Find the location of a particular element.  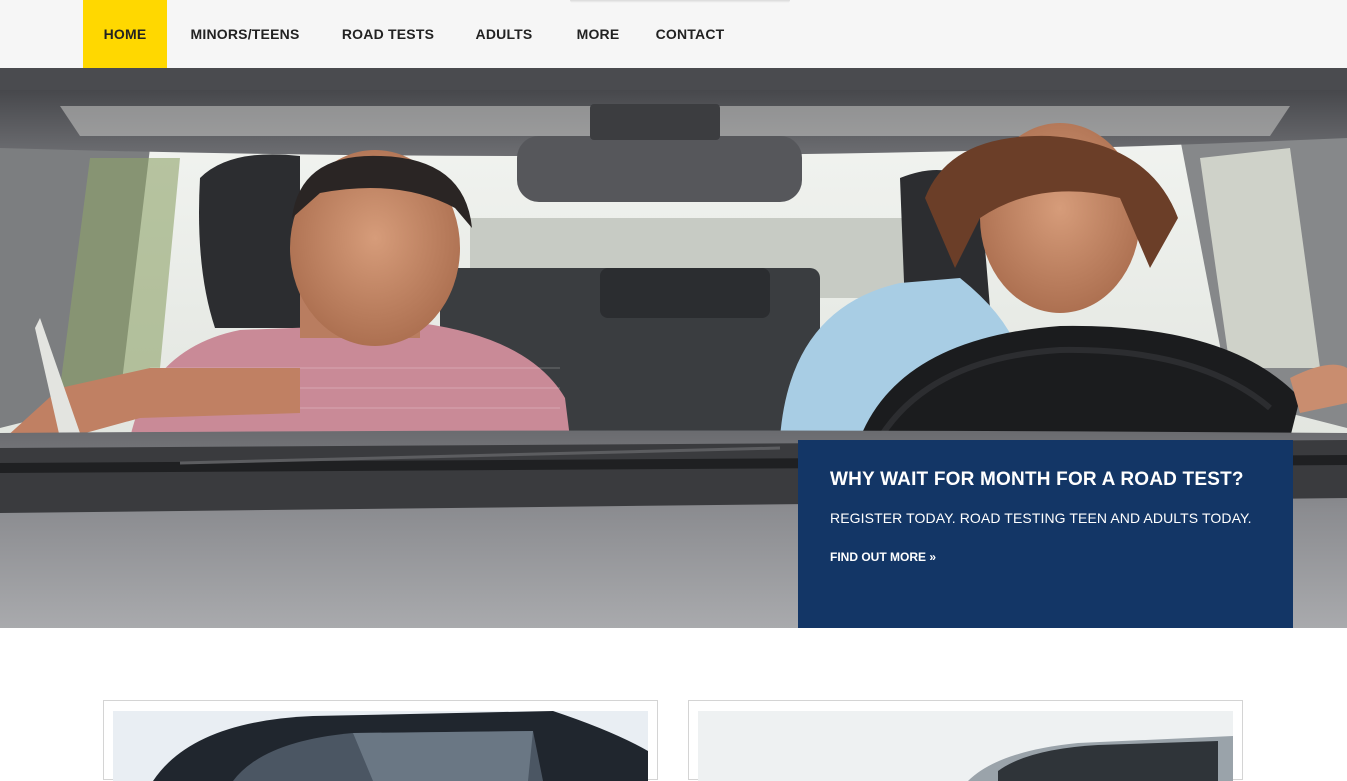

nav-item-contact: CONTACT is located at coordinates (690, 34).